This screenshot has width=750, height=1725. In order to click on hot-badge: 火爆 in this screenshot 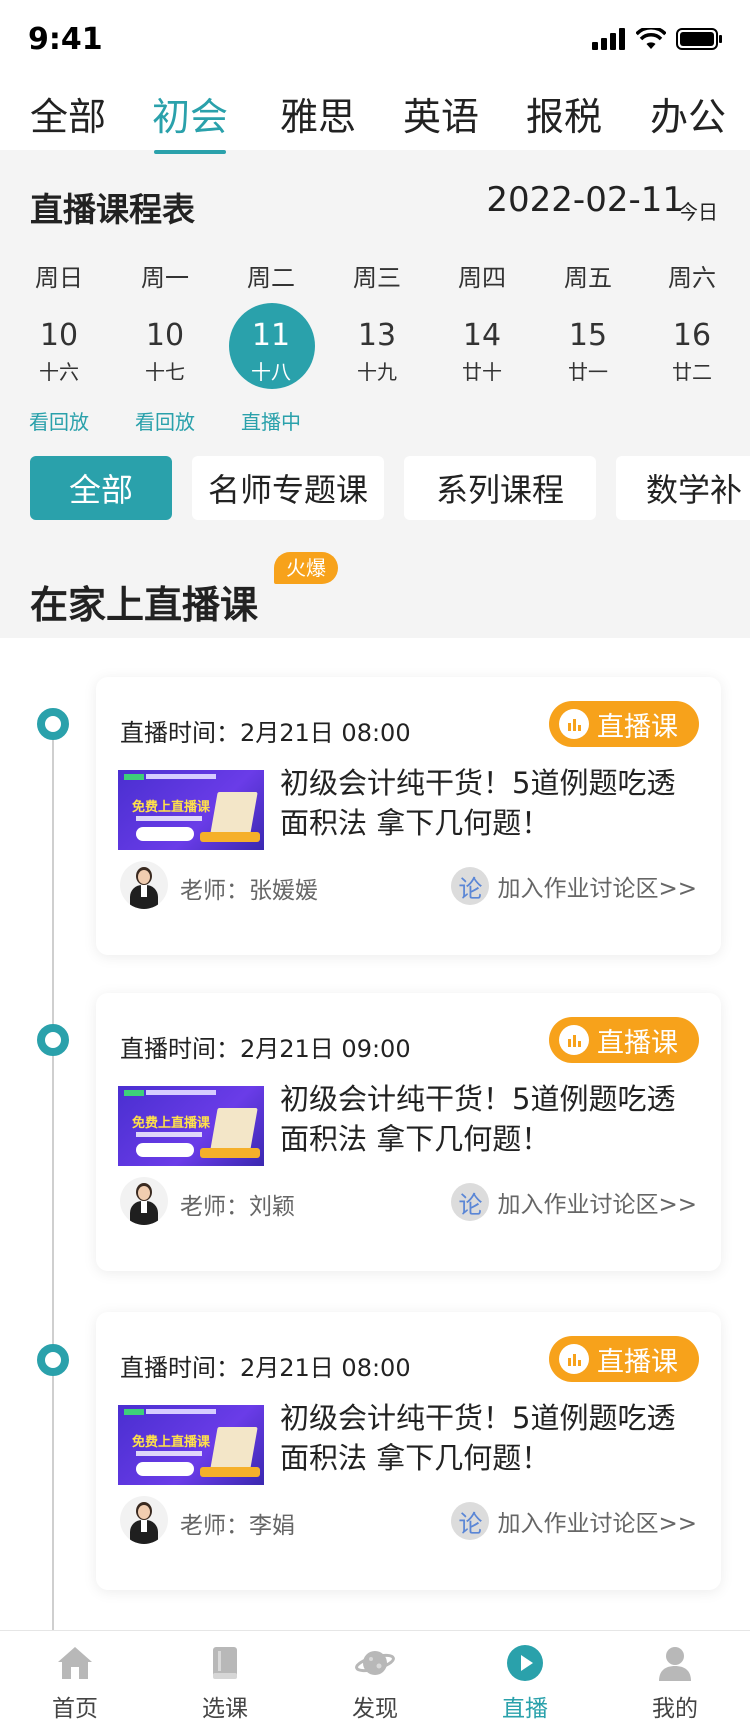, I will do `click(306, 568)`.